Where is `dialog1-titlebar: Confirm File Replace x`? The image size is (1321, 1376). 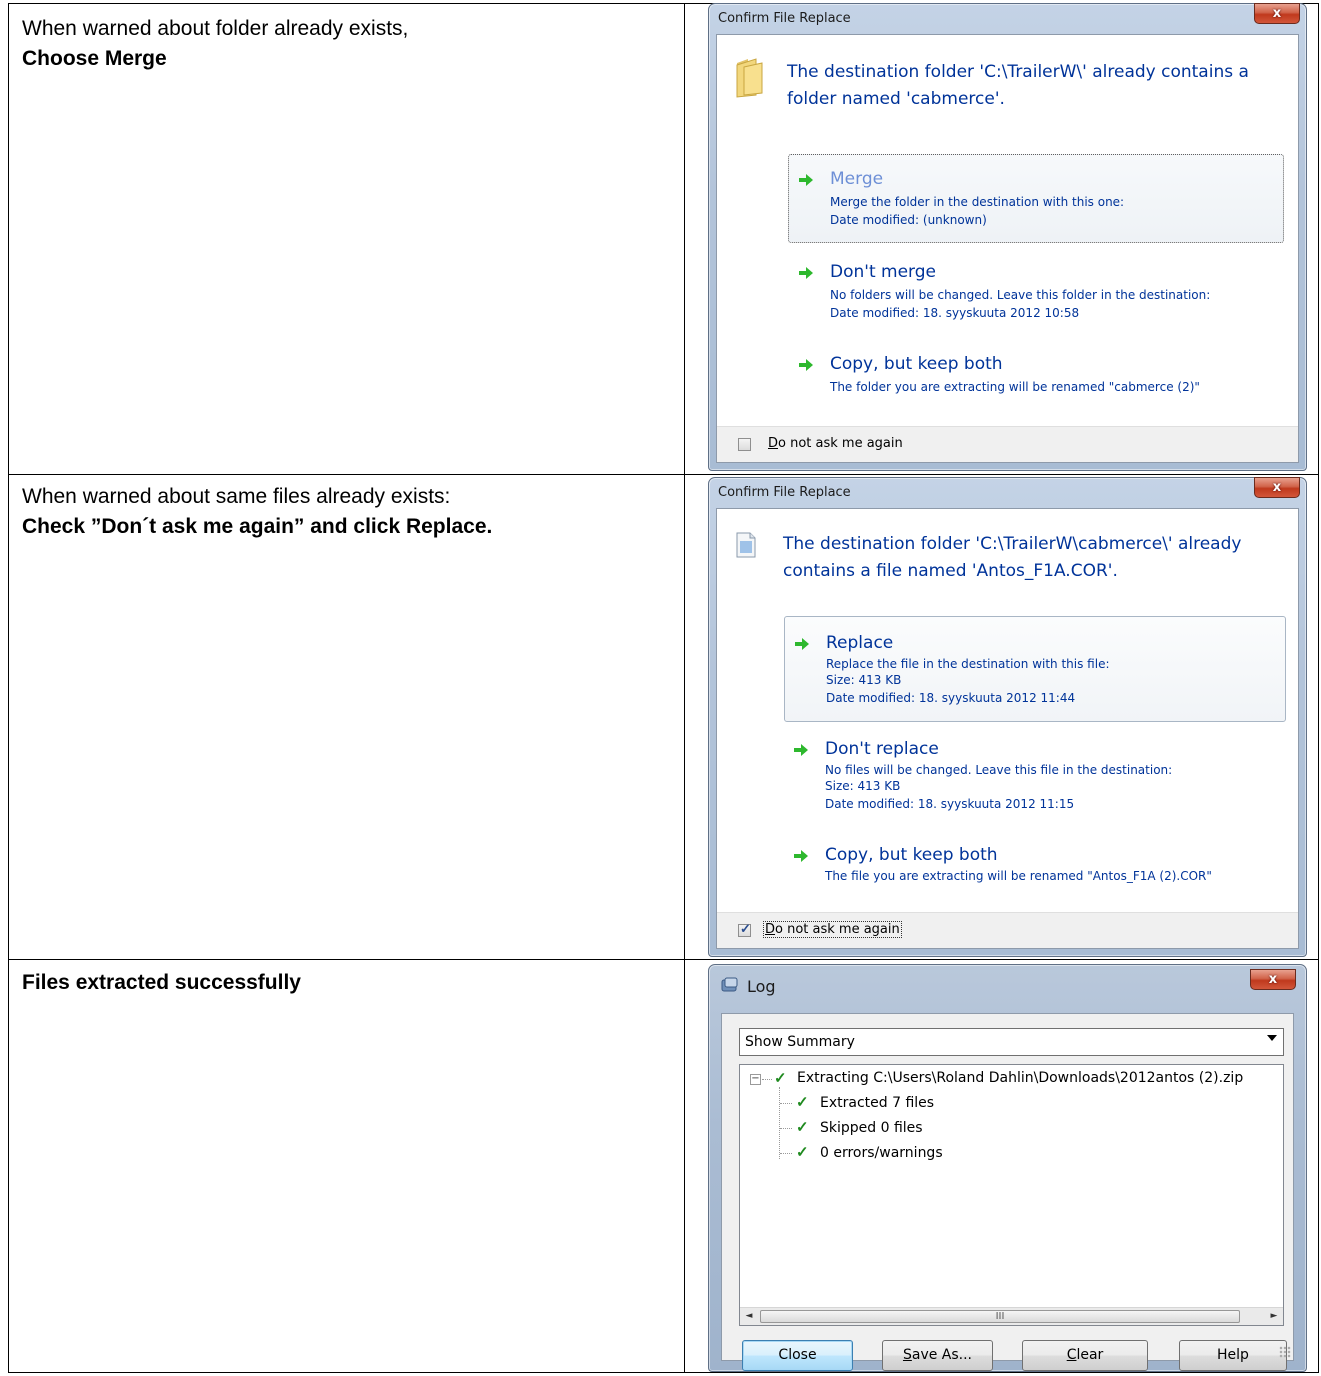
dialog1-titlebar: Confirm File Replace x is located at coordinates (1007, 18).